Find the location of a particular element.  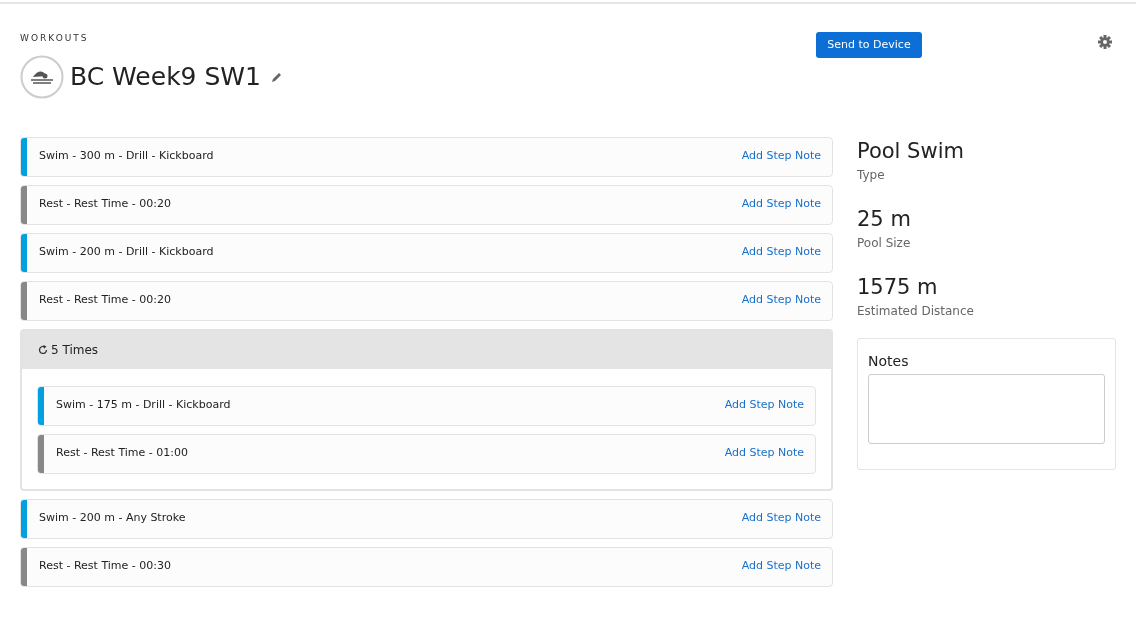

workout-step: Swim - 200 m - Any Stroke Add Step Note is located at coordinates (426, 518).